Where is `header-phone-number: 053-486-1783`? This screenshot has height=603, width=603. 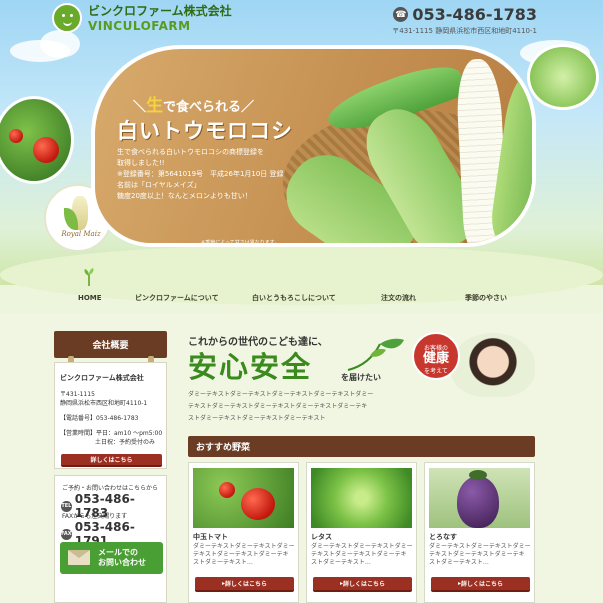
header-phone-number: 053-486-1783 is located at coordinates (474, 14).